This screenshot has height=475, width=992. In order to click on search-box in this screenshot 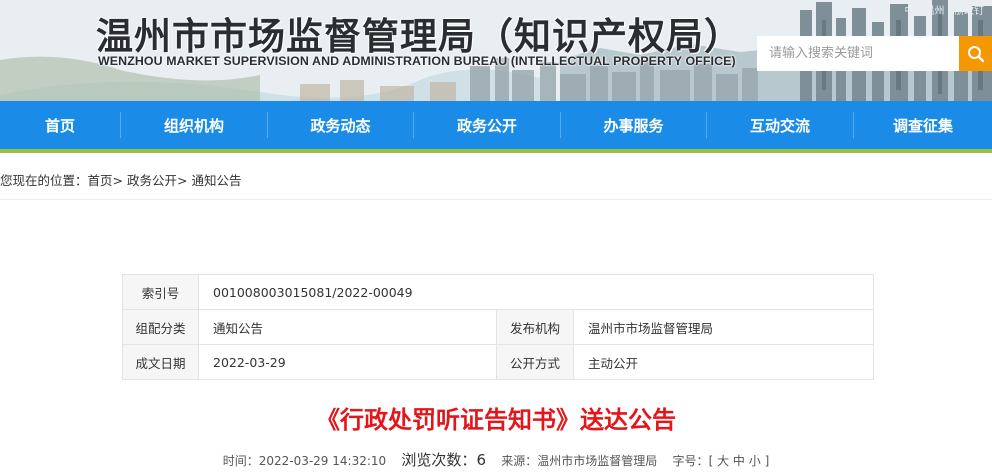, I will do `click(874, 53)`.